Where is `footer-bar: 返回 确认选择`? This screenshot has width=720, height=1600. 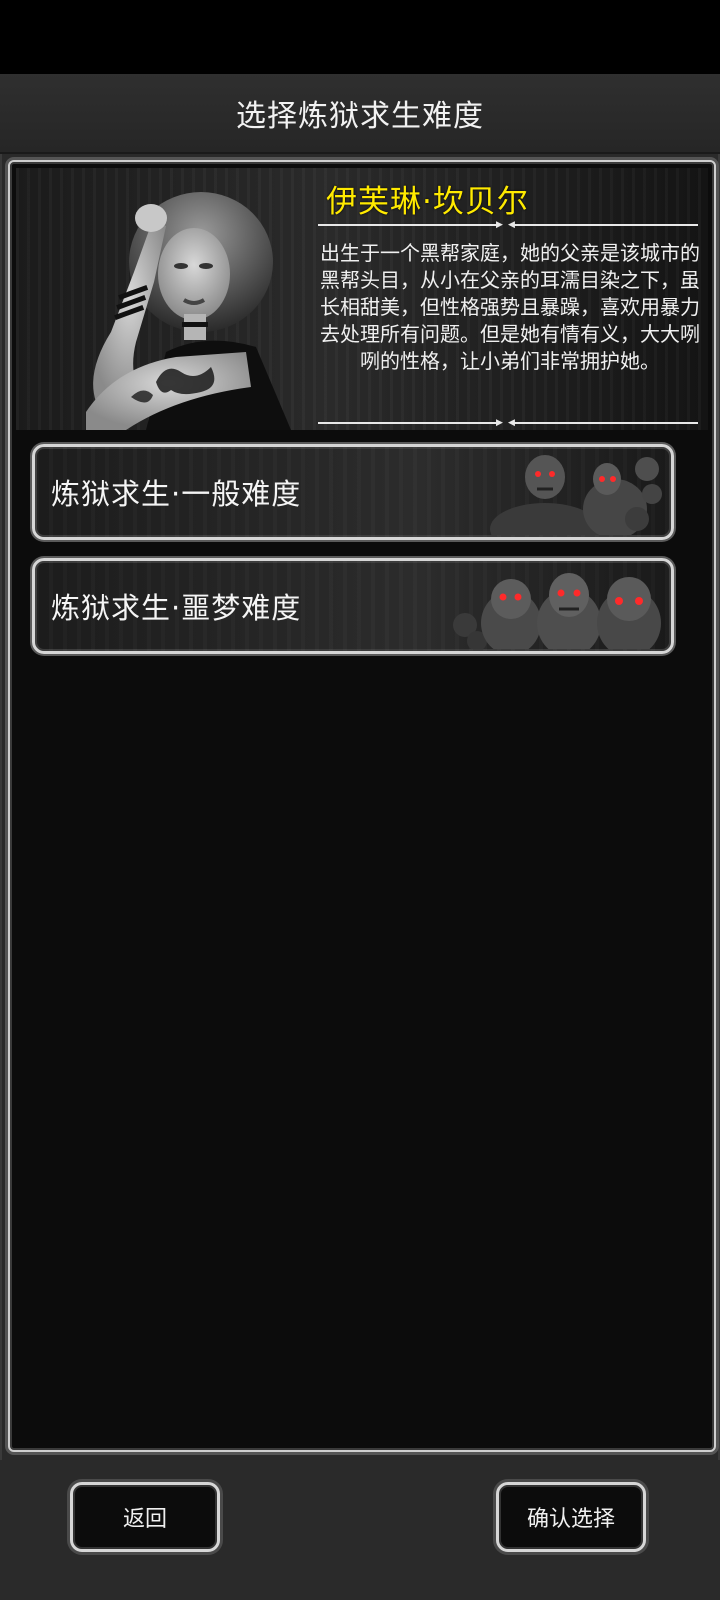
footer-bar: 返回 确认选择 is located at coordinates (360, 1530).